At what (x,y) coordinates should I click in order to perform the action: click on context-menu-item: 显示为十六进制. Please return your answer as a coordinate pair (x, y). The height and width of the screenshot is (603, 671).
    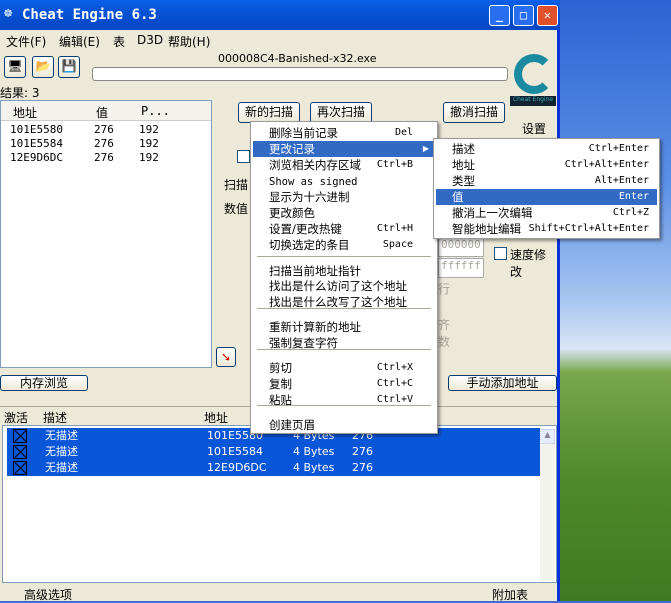
    Looking at the image, I should click on (344, 197).